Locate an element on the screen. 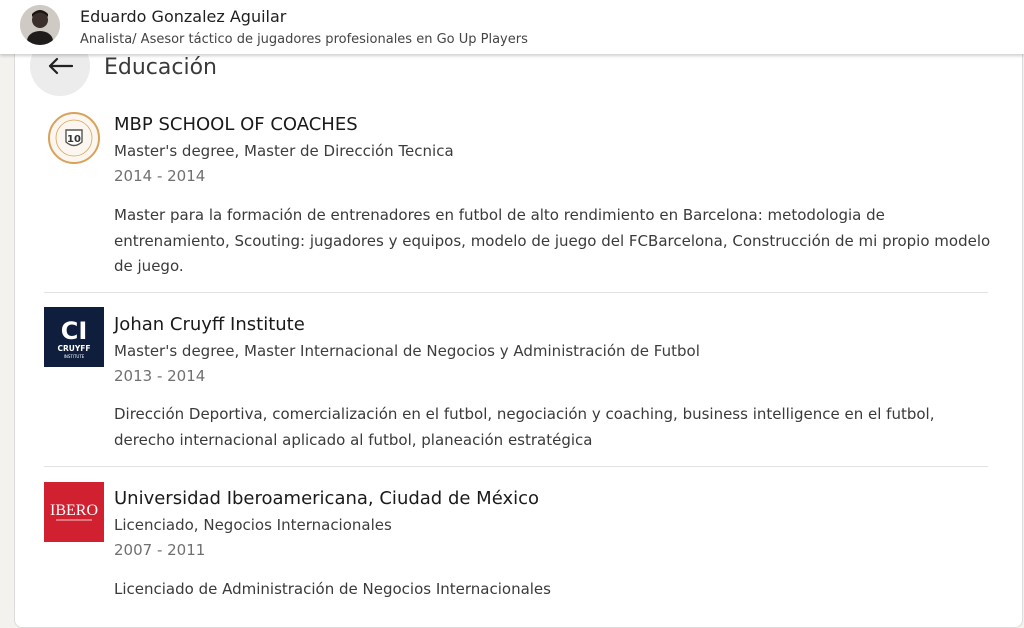  avatar is located at coordinates (40, 25).